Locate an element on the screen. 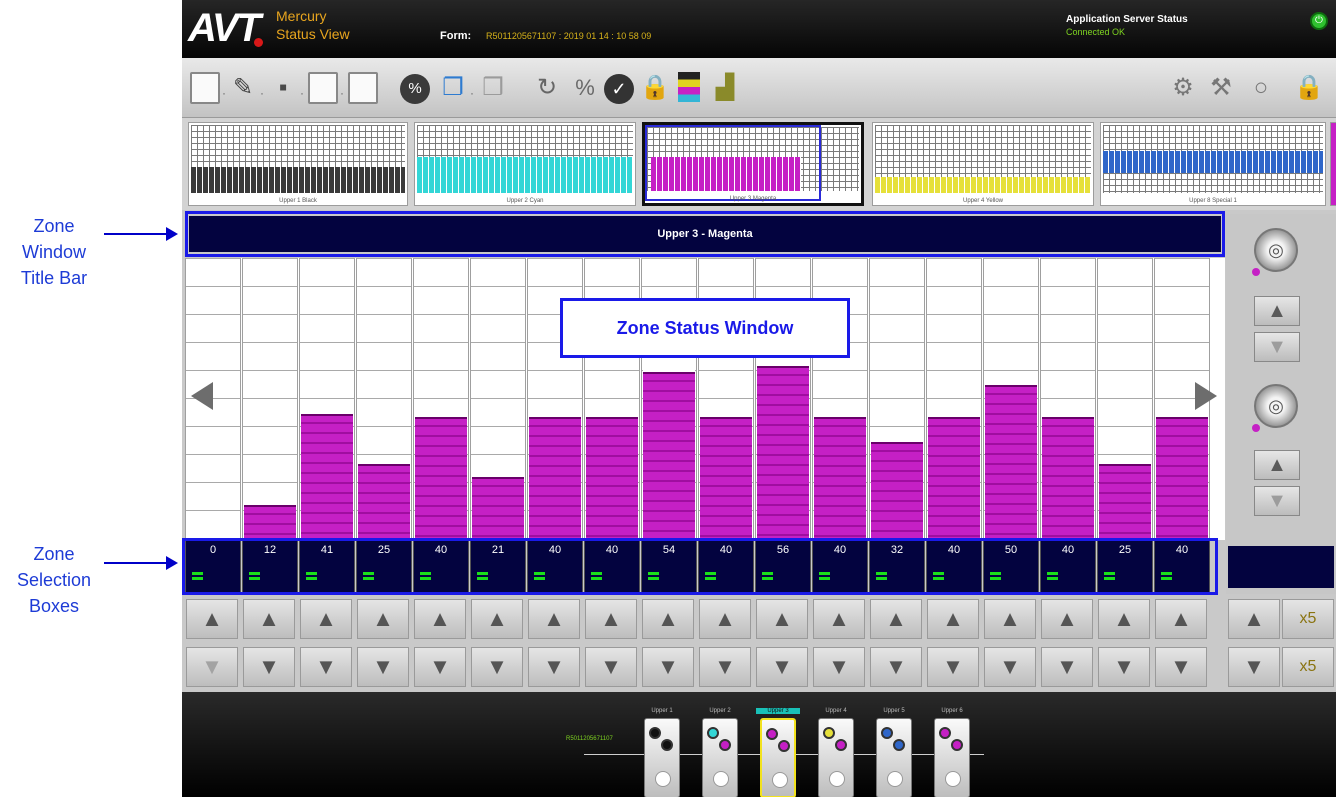  paste-icon: ❒ is located at coordinates (493, 88).